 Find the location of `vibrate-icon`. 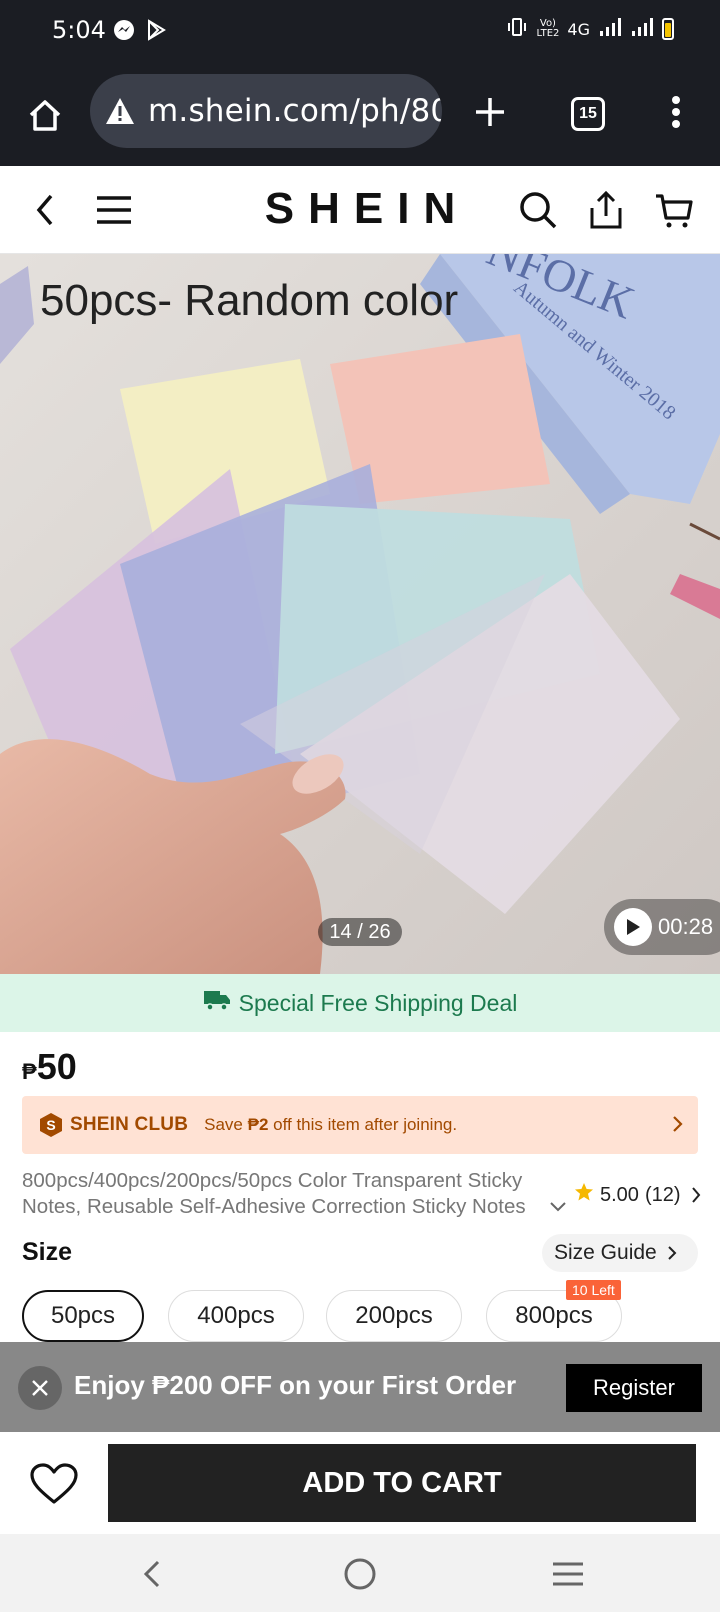

vibrate-icon is located at coordinates (517, 29).